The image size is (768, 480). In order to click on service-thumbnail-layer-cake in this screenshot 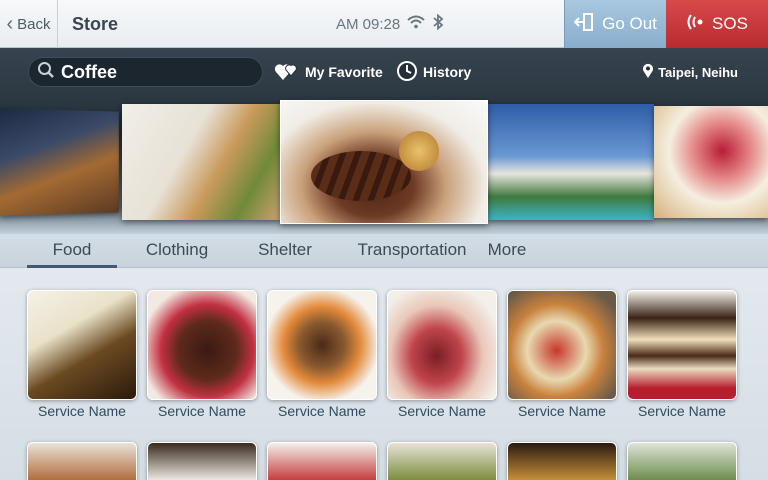, I will do `click(682, 345)`.